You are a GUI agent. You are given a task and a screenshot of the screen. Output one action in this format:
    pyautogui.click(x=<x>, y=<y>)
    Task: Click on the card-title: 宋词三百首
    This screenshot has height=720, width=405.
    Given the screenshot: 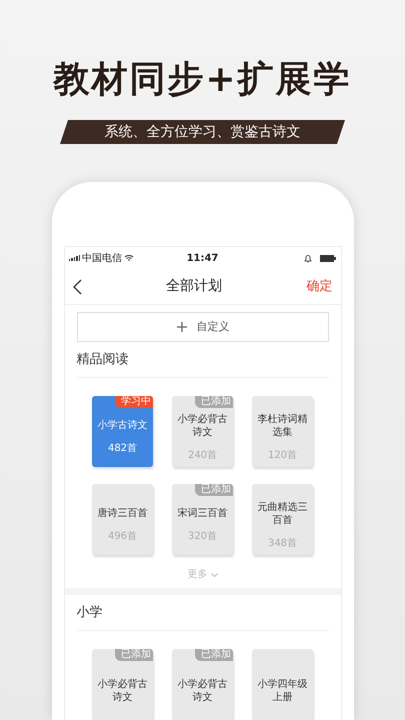 What is the action you would take?
    pyautogui.click(x=203, y=513)
    